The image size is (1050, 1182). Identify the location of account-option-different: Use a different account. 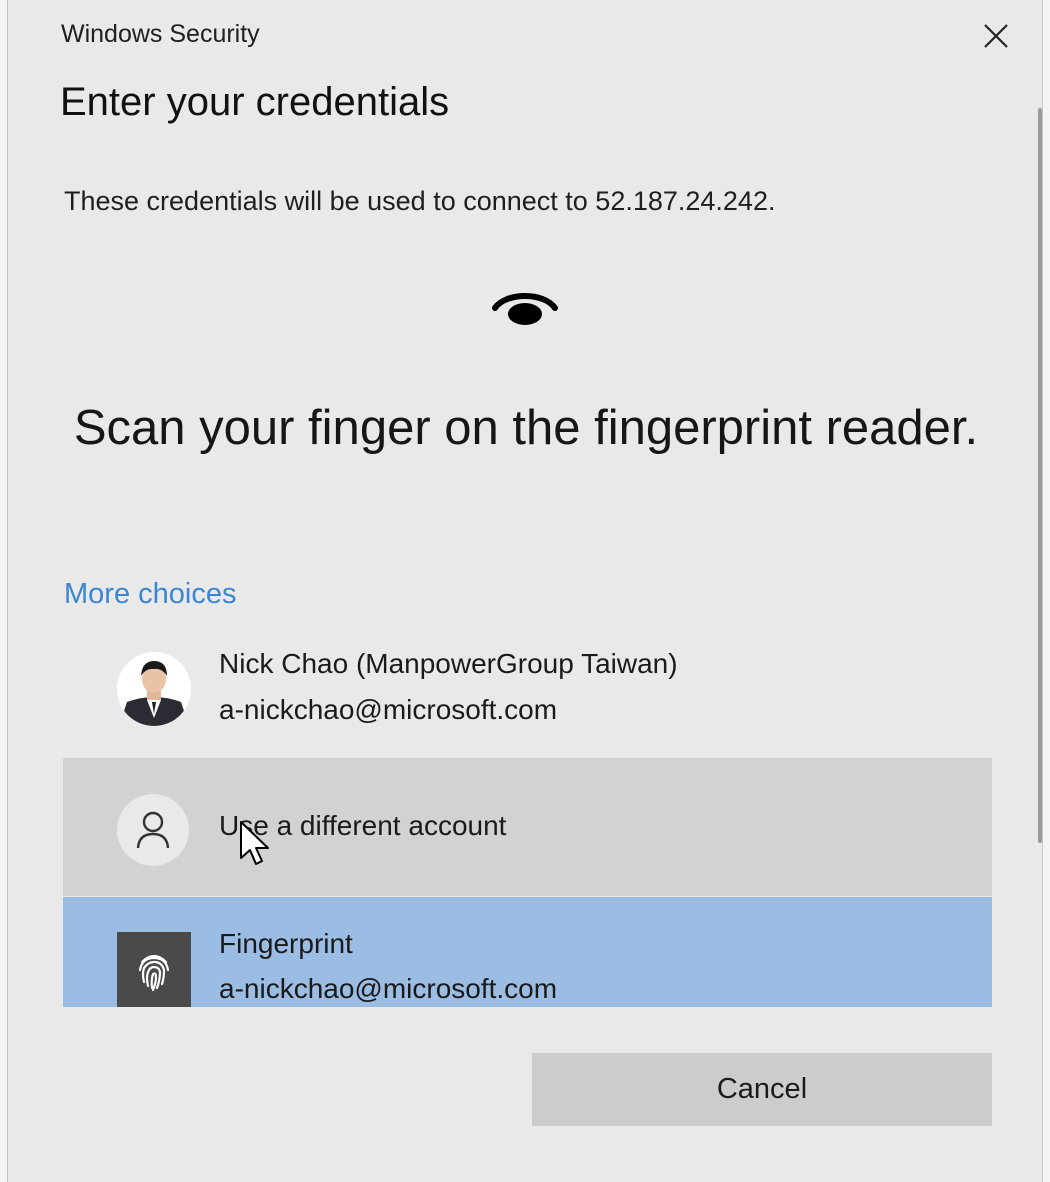
(527, 827).